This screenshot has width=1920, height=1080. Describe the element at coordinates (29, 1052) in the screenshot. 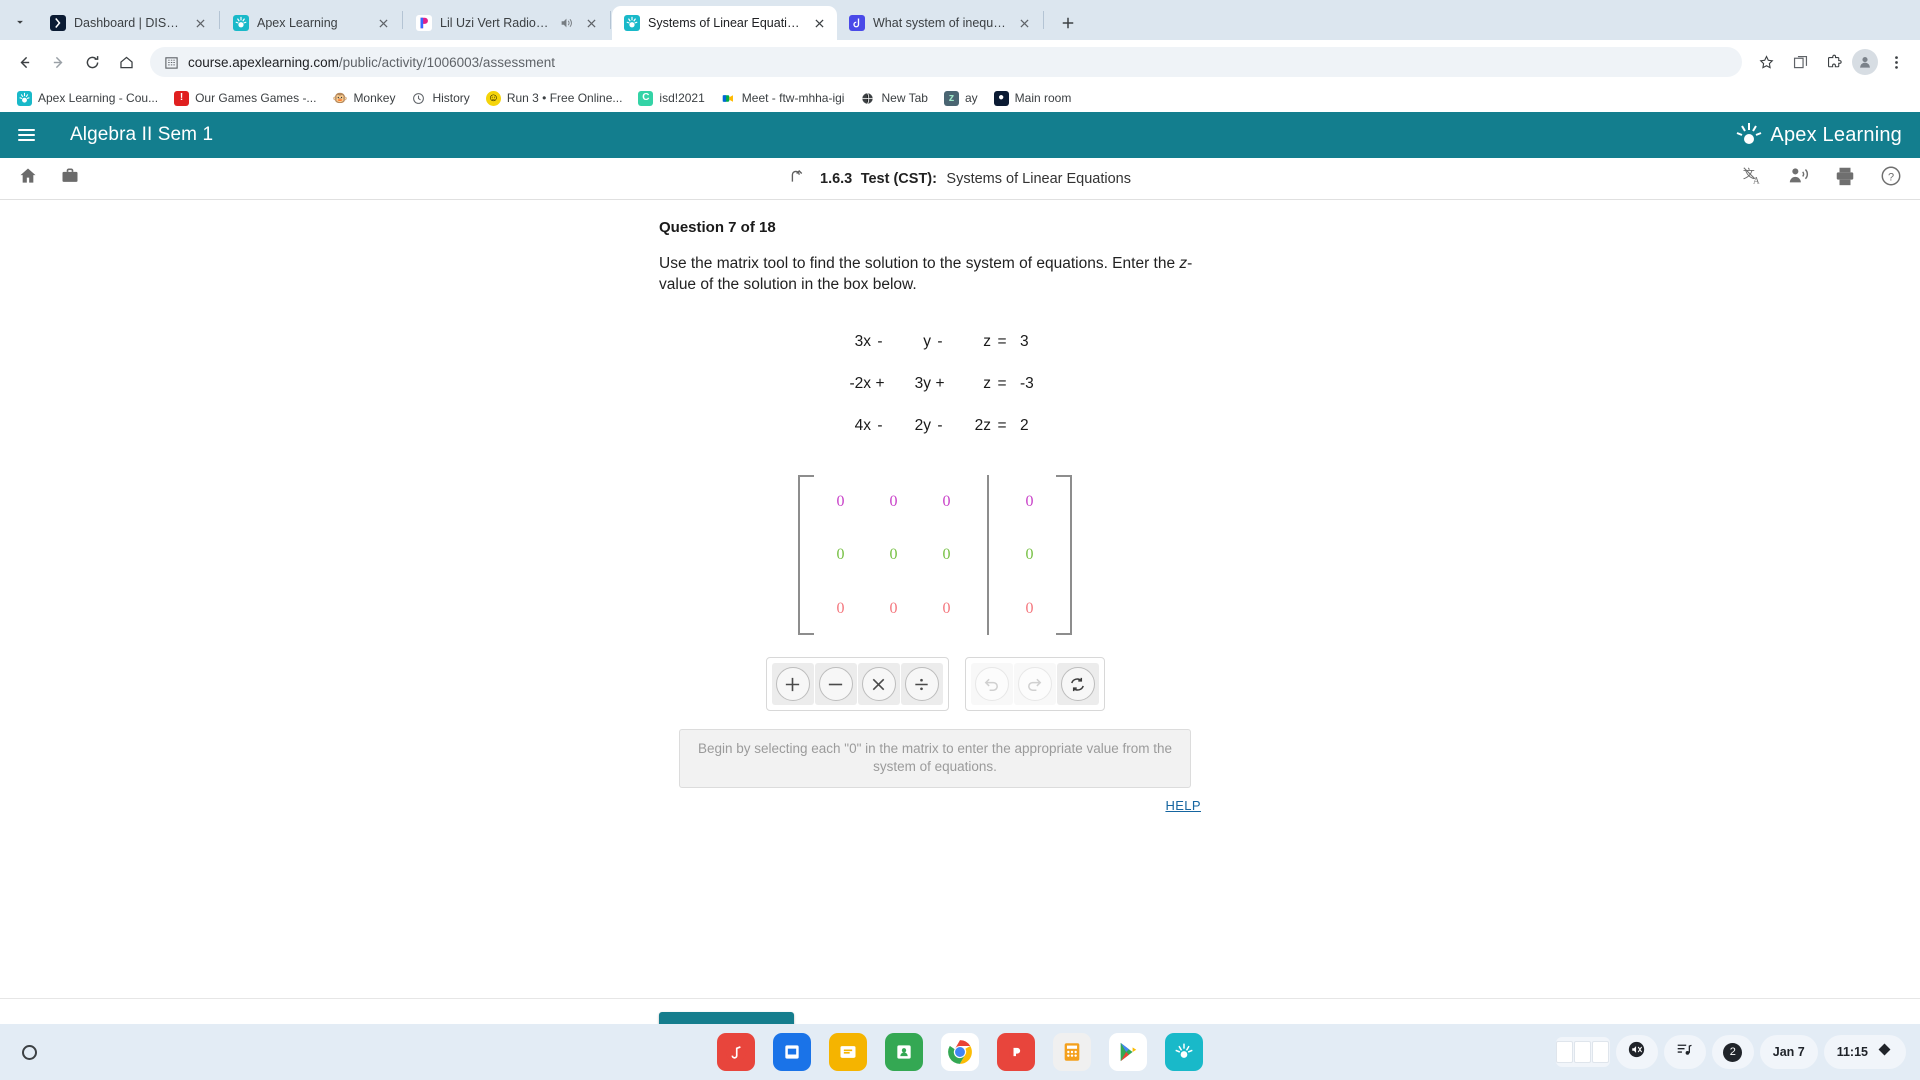

I see `launcher-button` at that location.